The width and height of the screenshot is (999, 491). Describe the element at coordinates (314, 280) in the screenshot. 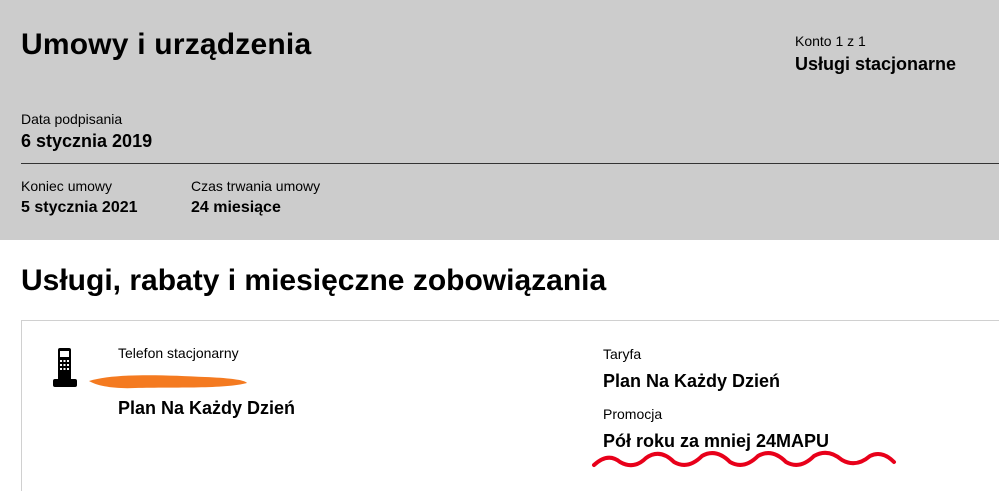

I see `services-section-title: Usługi, rabaty i miesięczne zobowiązania` at that location.